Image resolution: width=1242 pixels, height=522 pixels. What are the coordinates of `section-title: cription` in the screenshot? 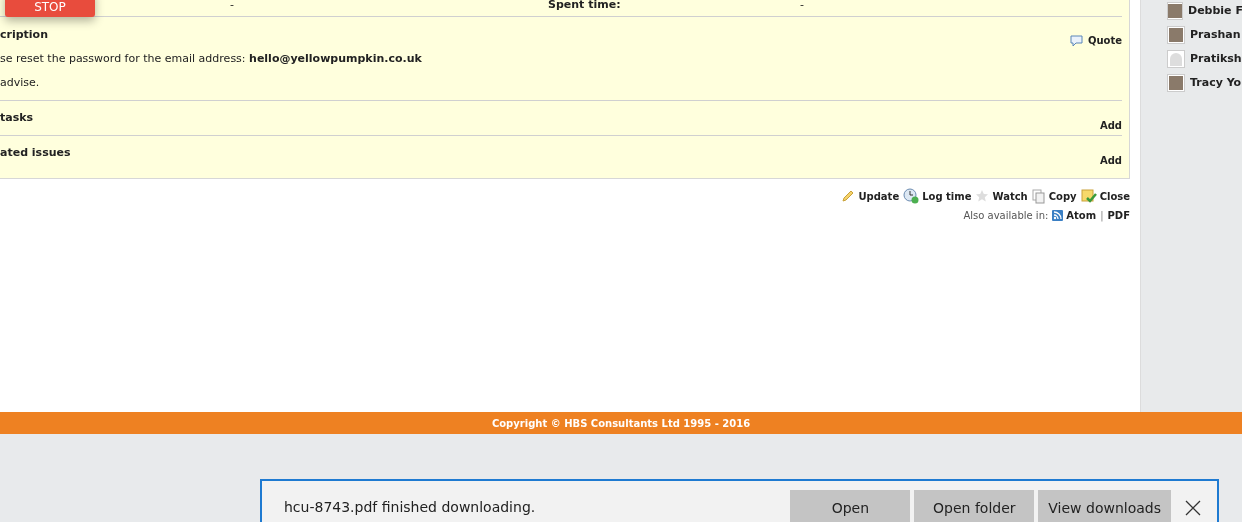 It's located at (24, 35).